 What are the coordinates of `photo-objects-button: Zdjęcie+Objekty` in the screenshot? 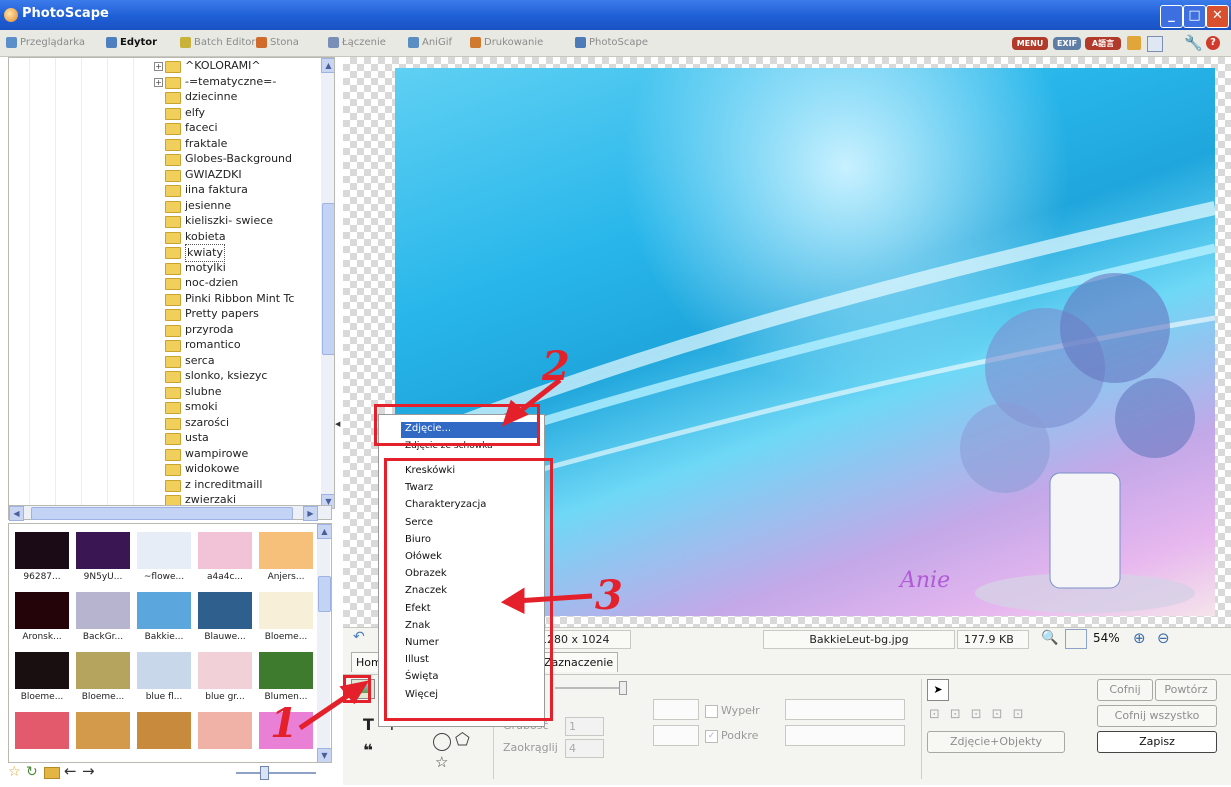 It's located at (996, 742).